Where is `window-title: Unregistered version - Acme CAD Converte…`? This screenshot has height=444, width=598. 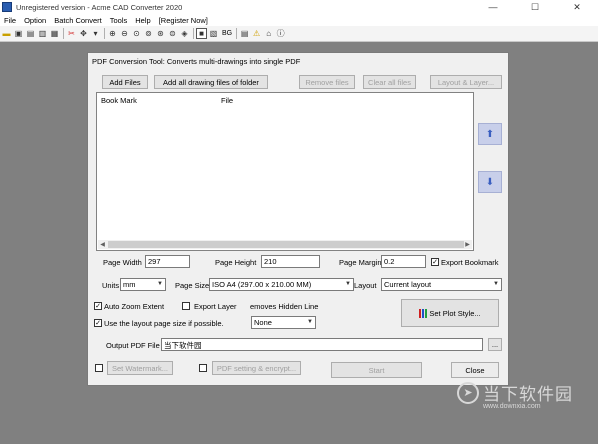 window-title: Unregistered version - Acme CAD Converte… is located at coordinates (99, 7).